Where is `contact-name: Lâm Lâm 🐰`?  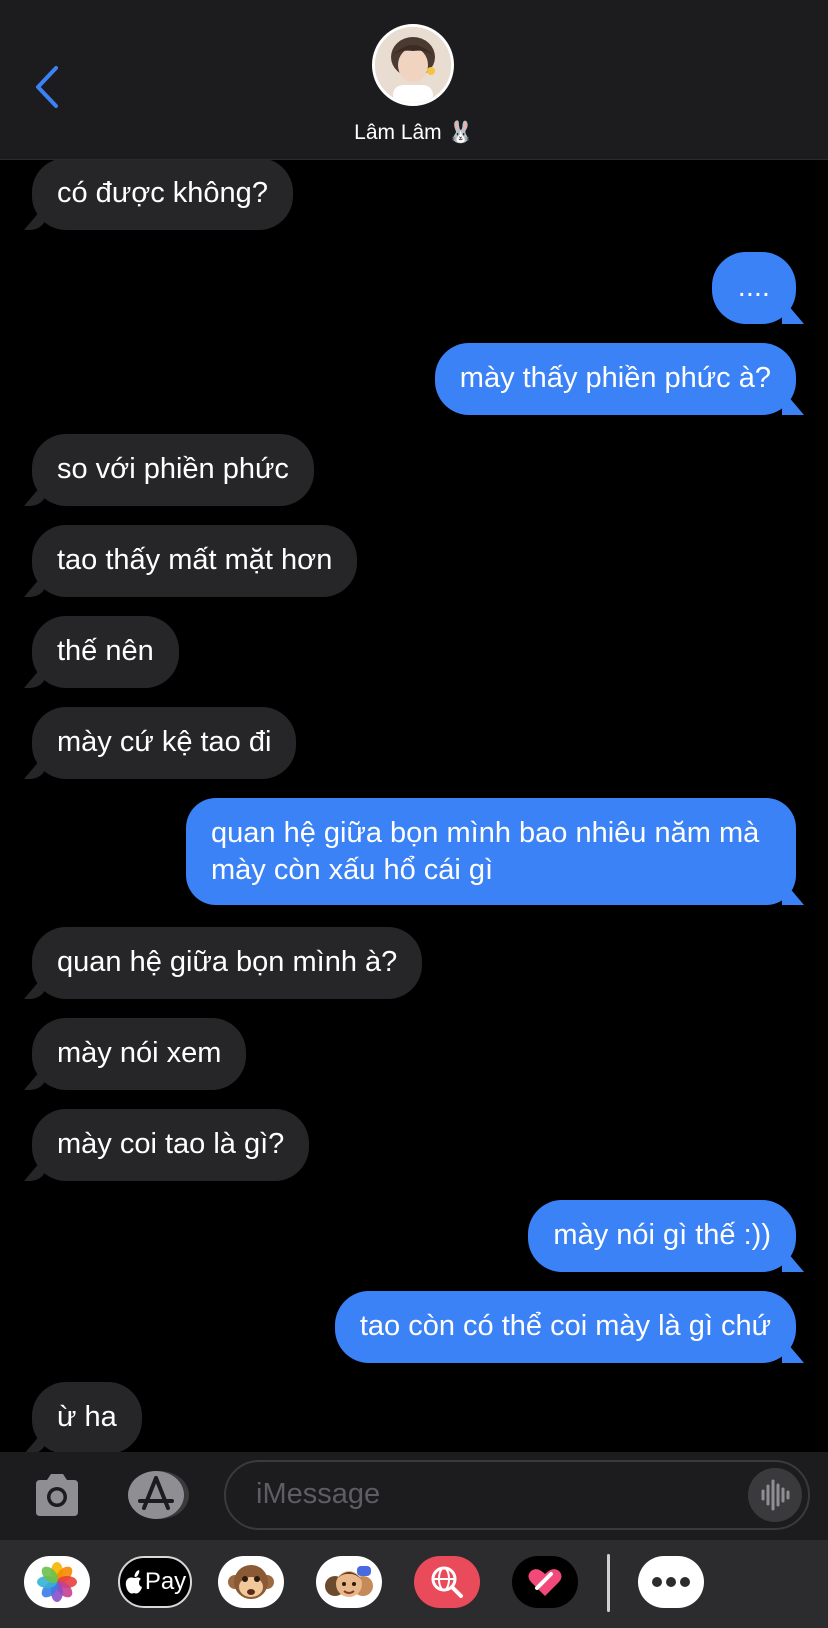 contact-name: Lâm Lâm 🐰 is located at coordinates (414, 132).